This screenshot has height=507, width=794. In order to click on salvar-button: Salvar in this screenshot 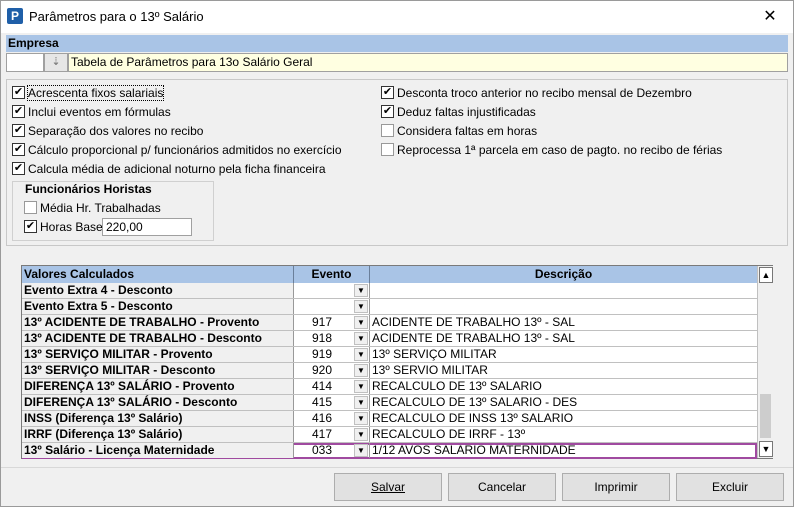, I will do `click(388, 487)`.